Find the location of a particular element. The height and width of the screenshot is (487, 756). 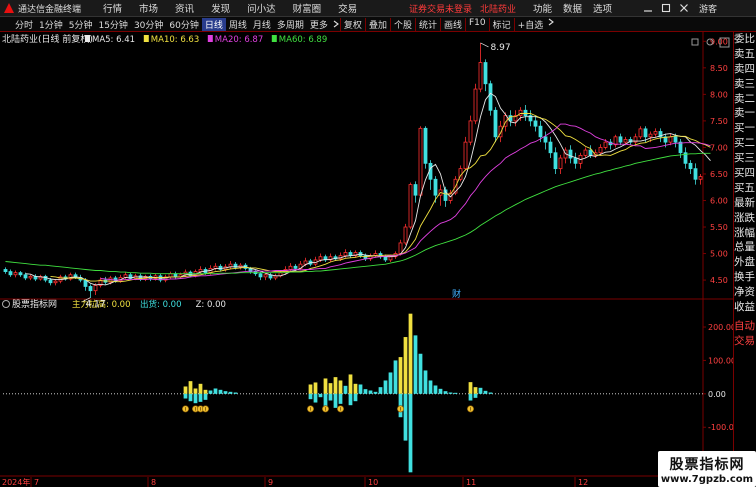

f10-button: F10 is located at coordinates (477, 24).